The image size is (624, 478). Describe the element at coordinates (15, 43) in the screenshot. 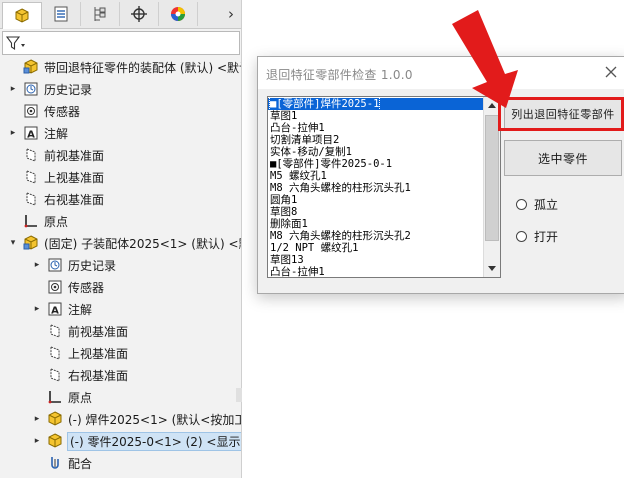

I see `funnel-icon` at that location.